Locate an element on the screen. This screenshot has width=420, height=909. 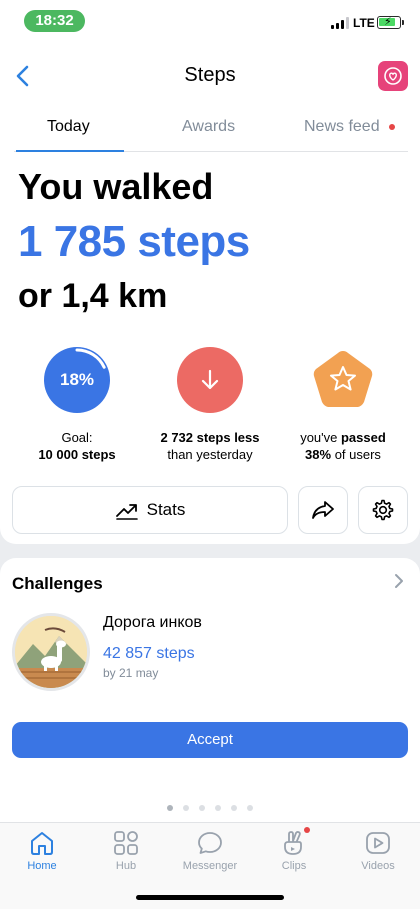
nav-home: Home is located at coordinates (42, 850).